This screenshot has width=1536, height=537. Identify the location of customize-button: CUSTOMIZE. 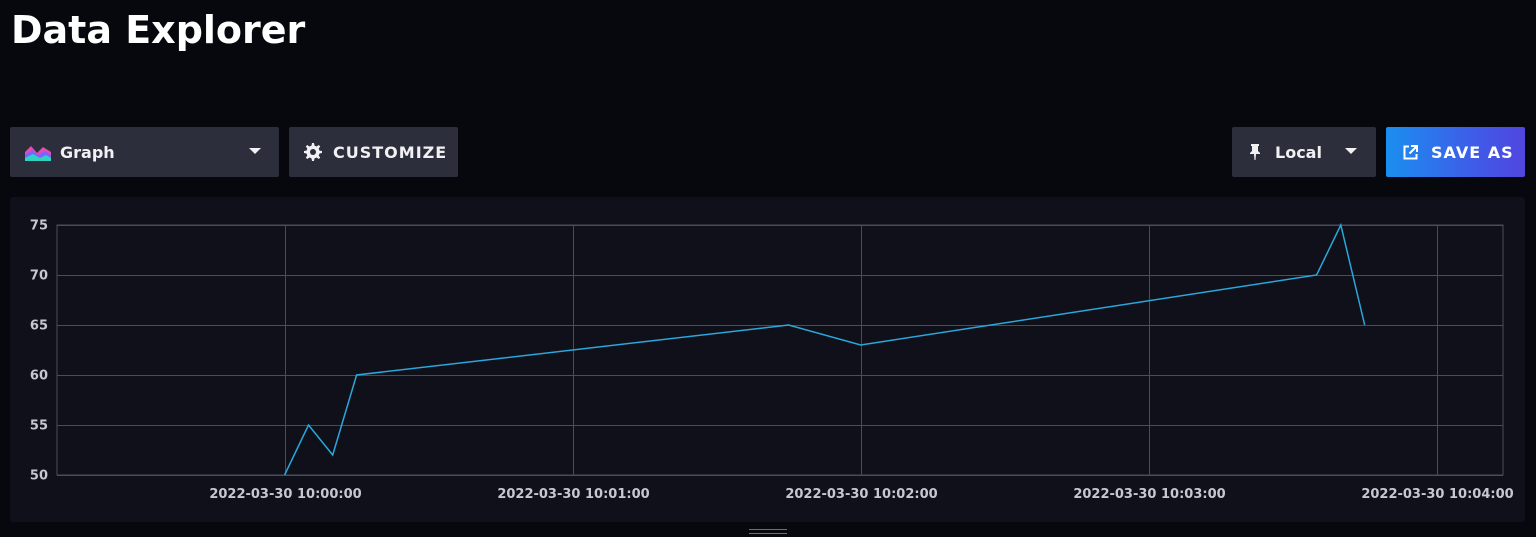
(373, 152).